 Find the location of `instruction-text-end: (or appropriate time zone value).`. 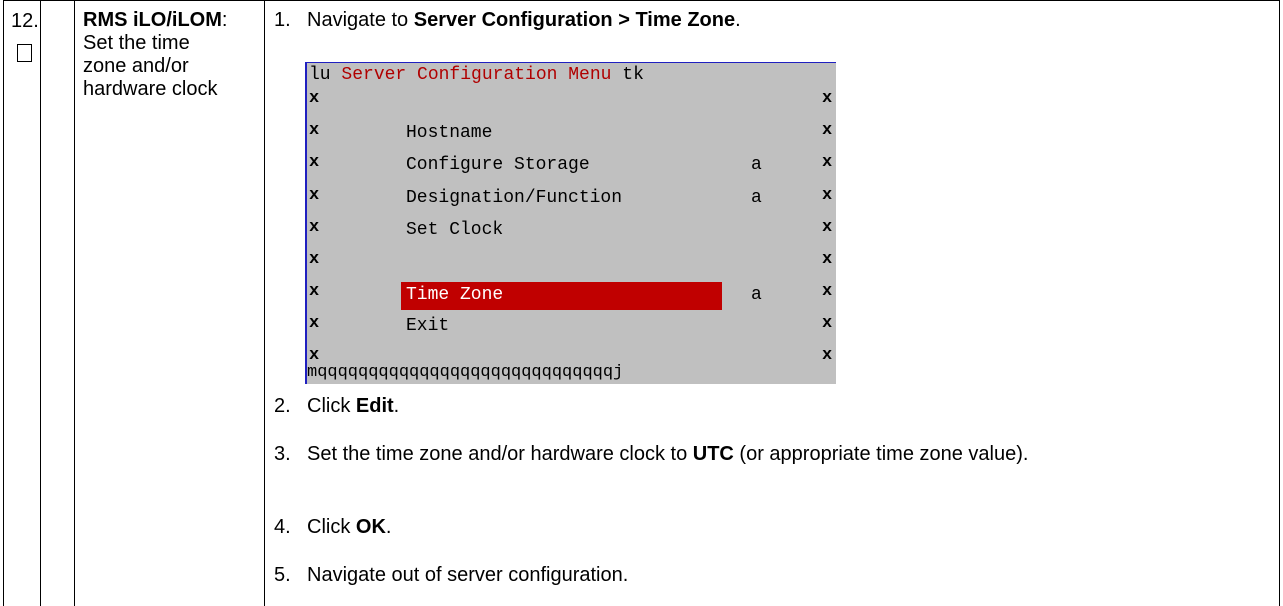

instruction-text-end: (or appropriate time zone value). is located at coordinates (881, 454).